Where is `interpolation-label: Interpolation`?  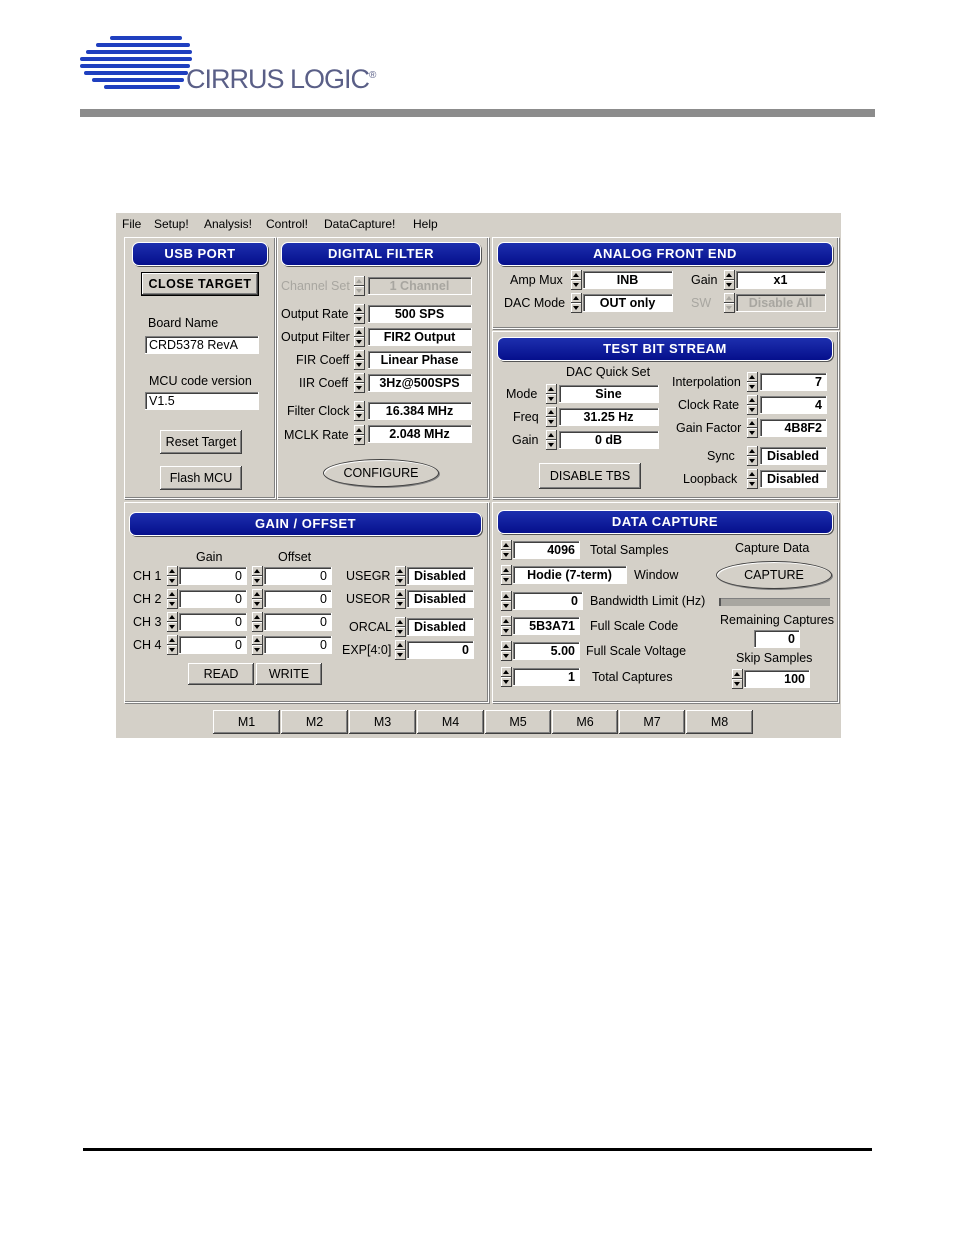
interpolation-label: Interpolation is located at coordinates (706, 382).